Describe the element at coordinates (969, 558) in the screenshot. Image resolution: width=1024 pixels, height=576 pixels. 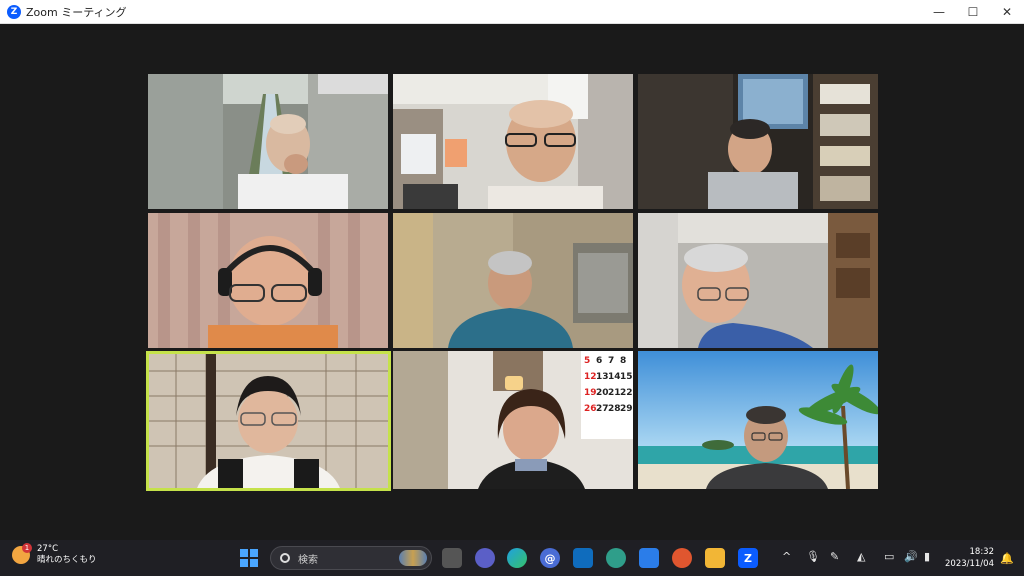
I see `system-clock: 18:32 2023/11/04` at that location.